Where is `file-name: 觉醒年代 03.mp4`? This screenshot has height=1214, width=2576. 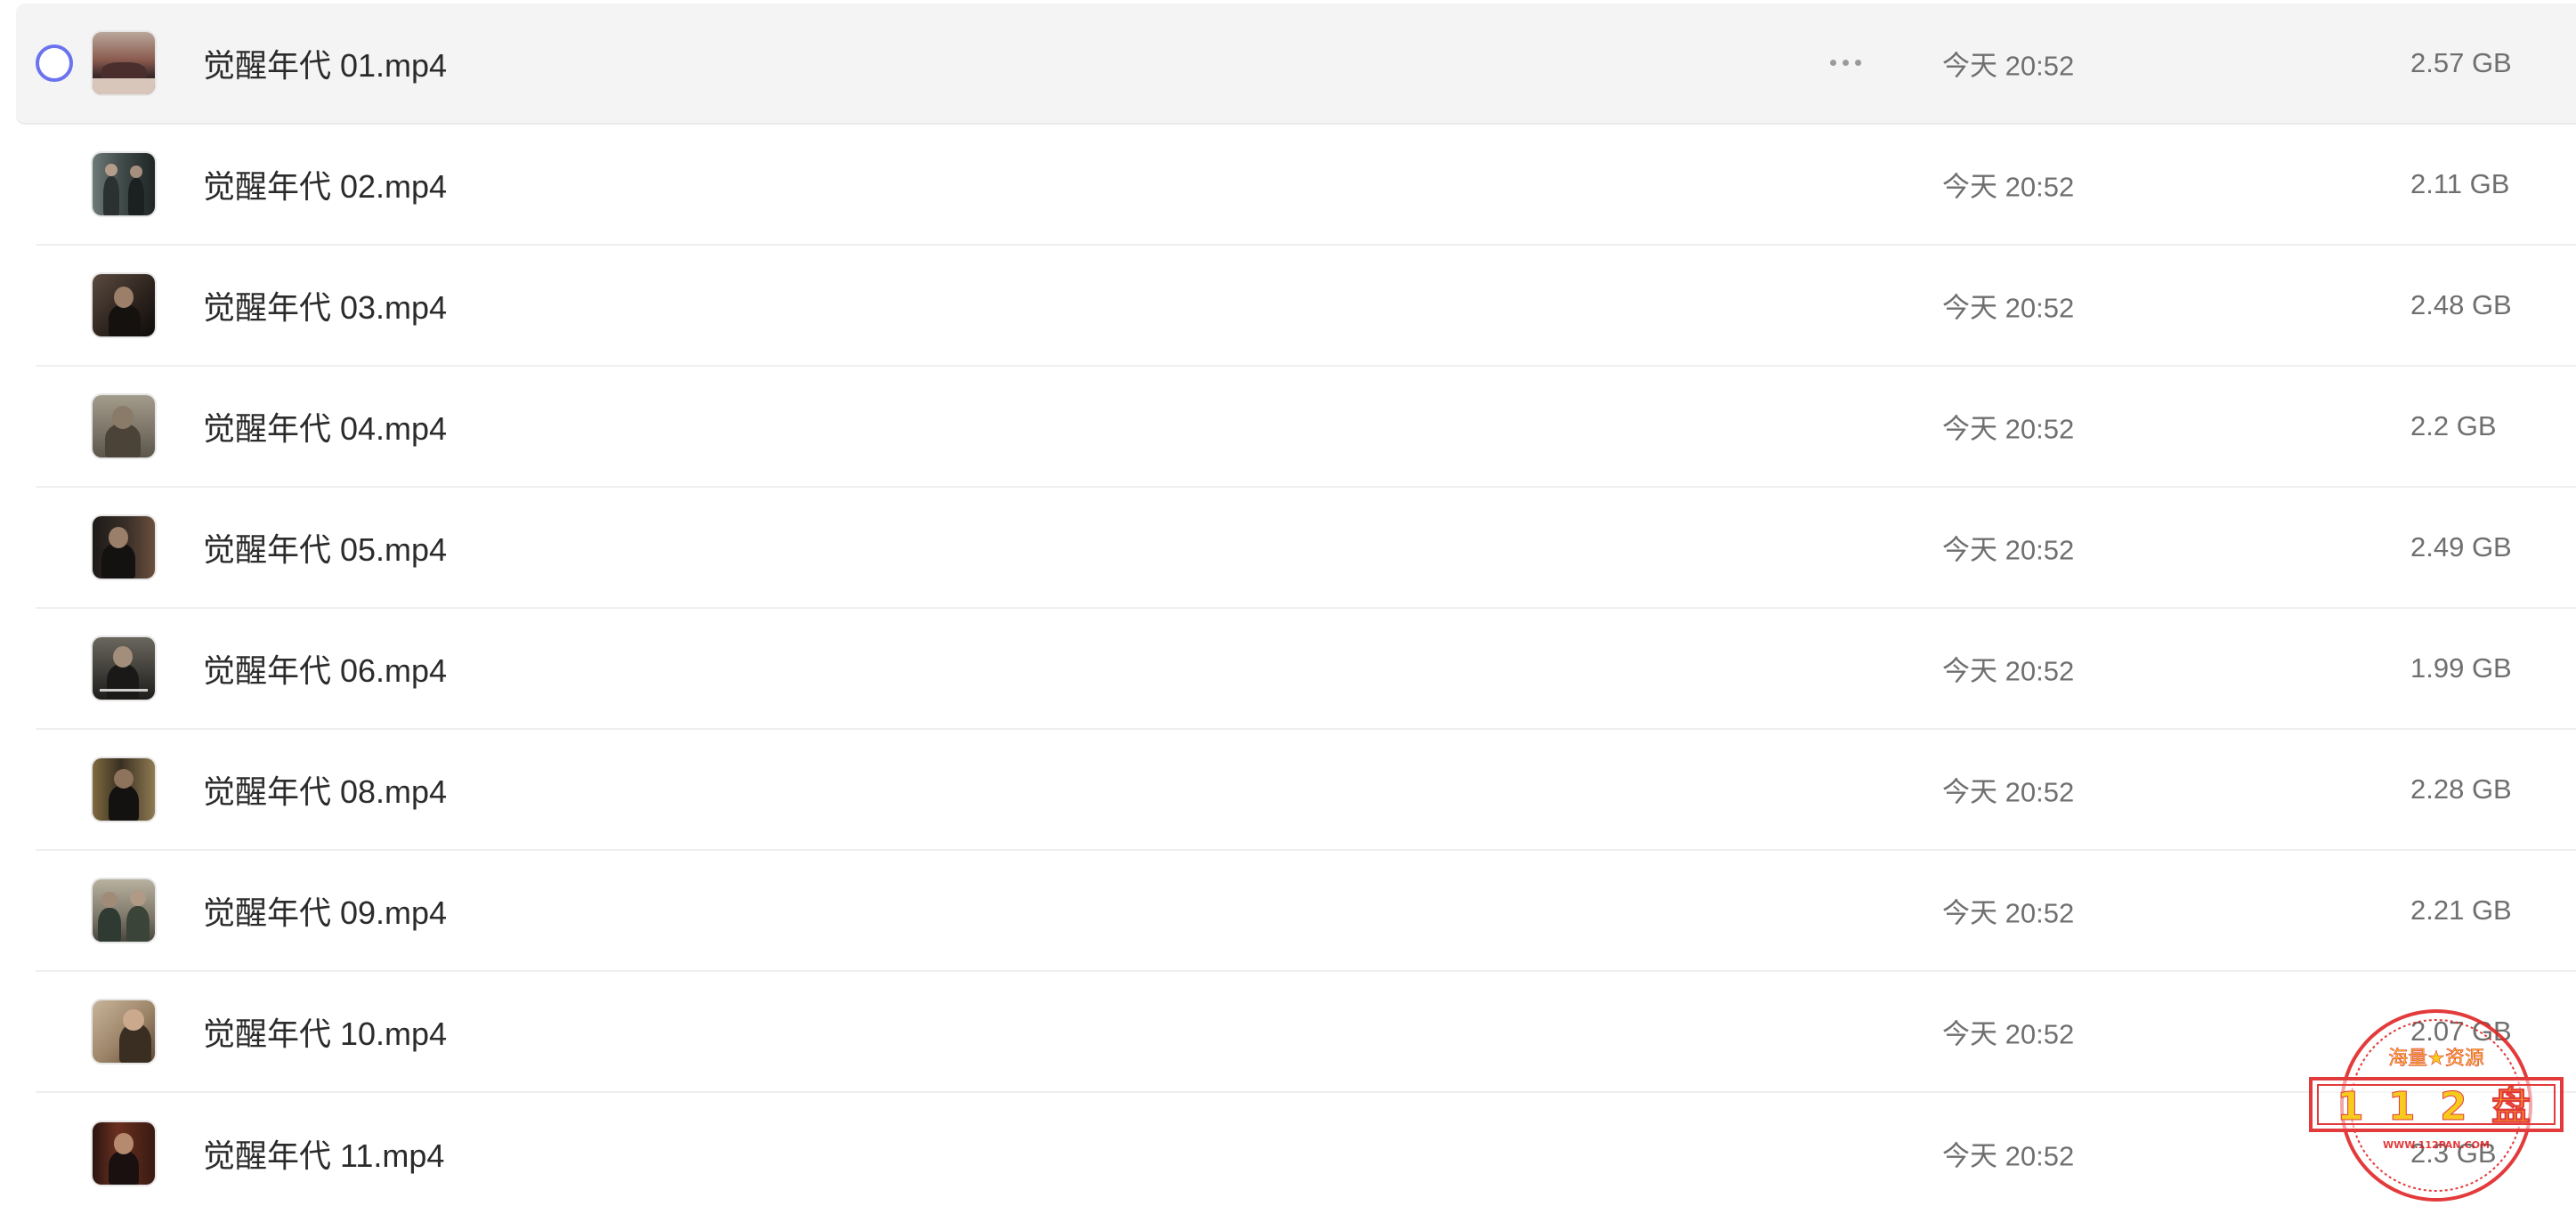
file-name: 觉醒年代 03.mp4 is located at coordinates (325, 305).